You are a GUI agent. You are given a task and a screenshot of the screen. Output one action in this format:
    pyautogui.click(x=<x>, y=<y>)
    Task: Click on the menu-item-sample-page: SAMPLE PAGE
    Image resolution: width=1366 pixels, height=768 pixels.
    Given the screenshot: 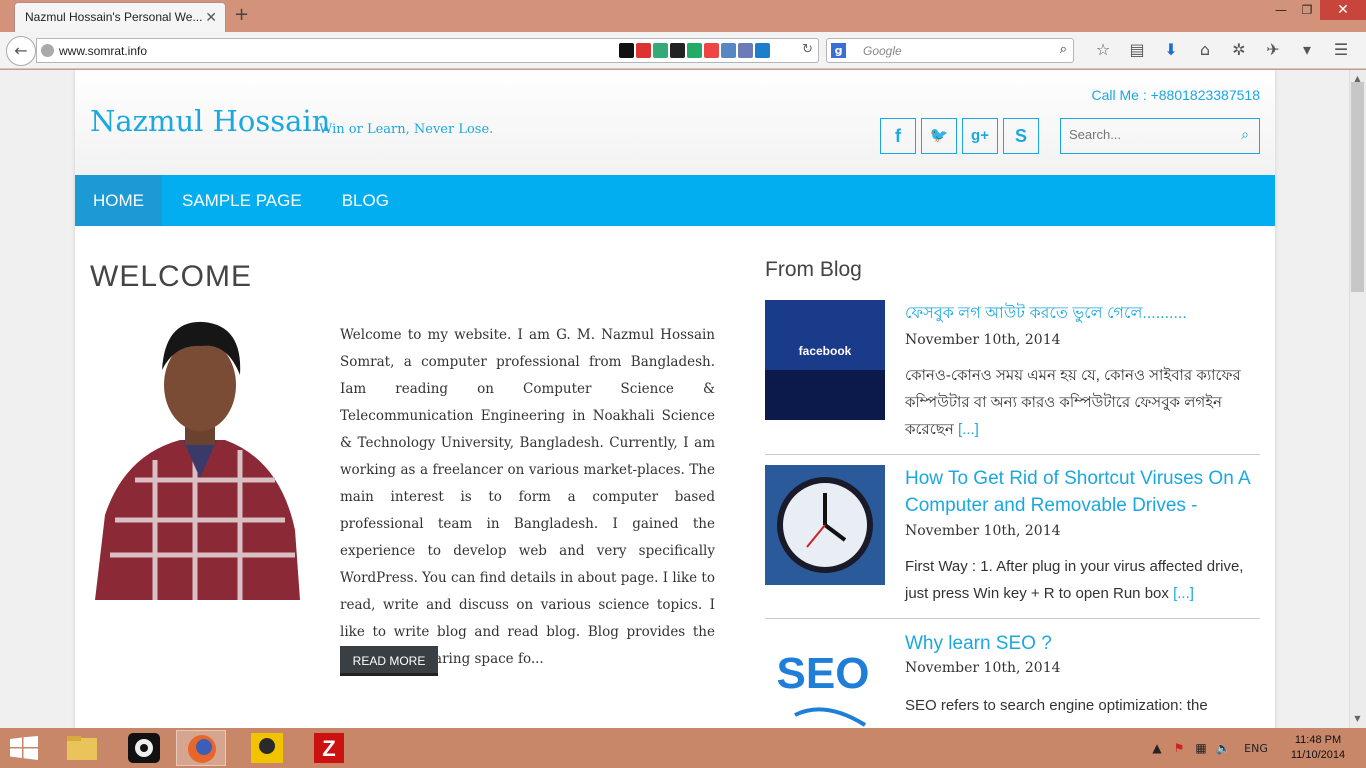 What is the action you would take?
    pyautogui.click(x=242, y=200)
    